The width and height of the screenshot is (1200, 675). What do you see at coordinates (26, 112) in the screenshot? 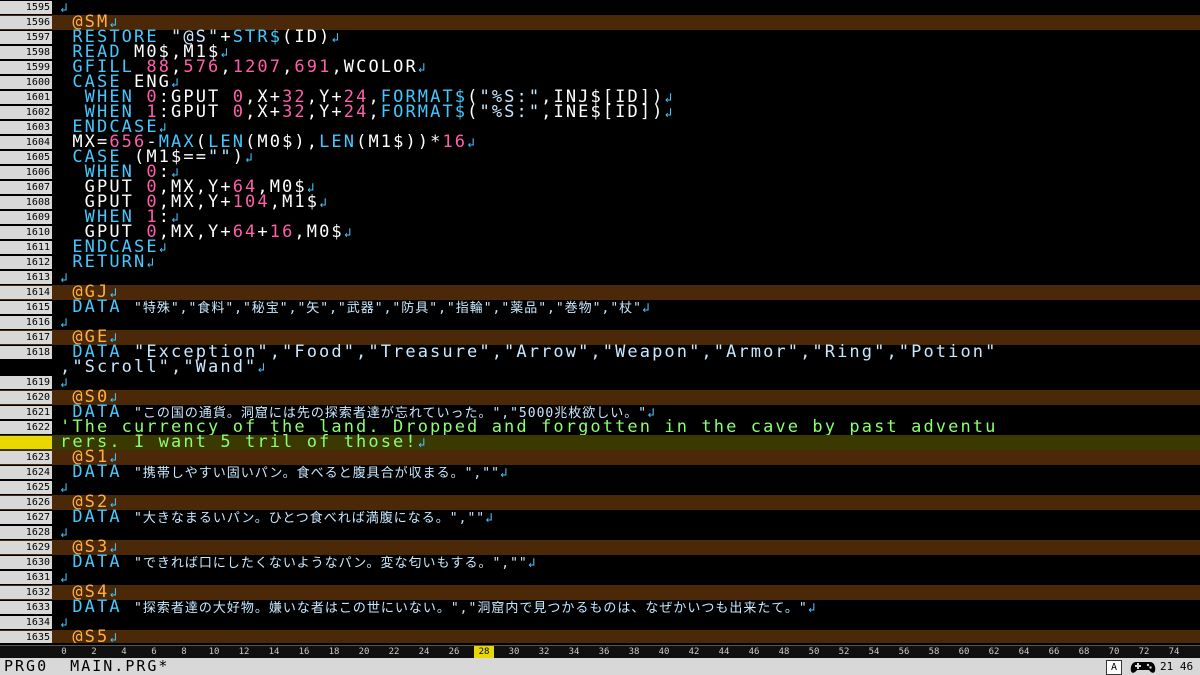
I see `line-number: 1602` at bounding box center [26, 112].